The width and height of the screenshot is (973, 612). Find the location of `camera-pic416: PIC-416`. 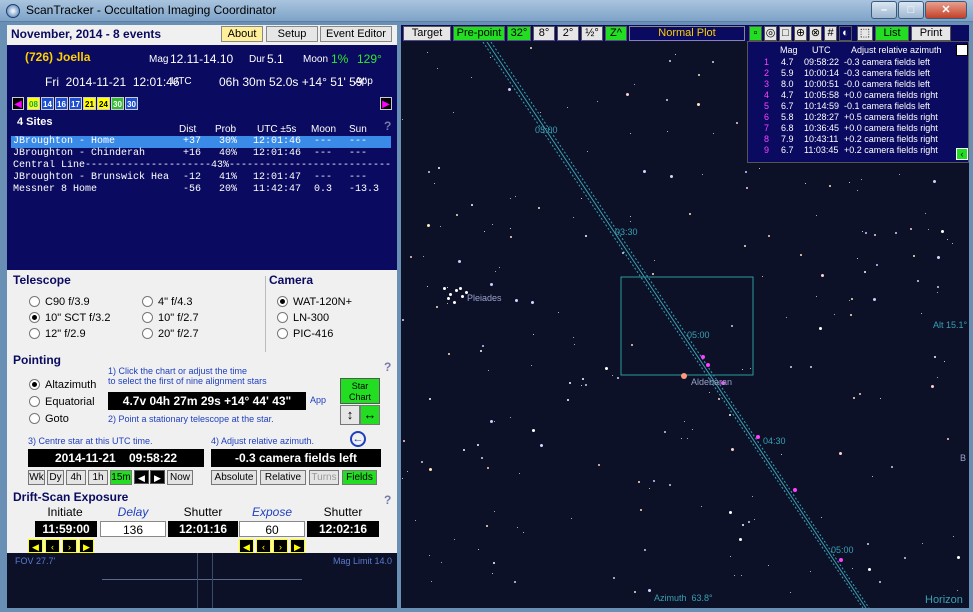

camera-pic416: PIC-416 is located at coordinates (305, 334).